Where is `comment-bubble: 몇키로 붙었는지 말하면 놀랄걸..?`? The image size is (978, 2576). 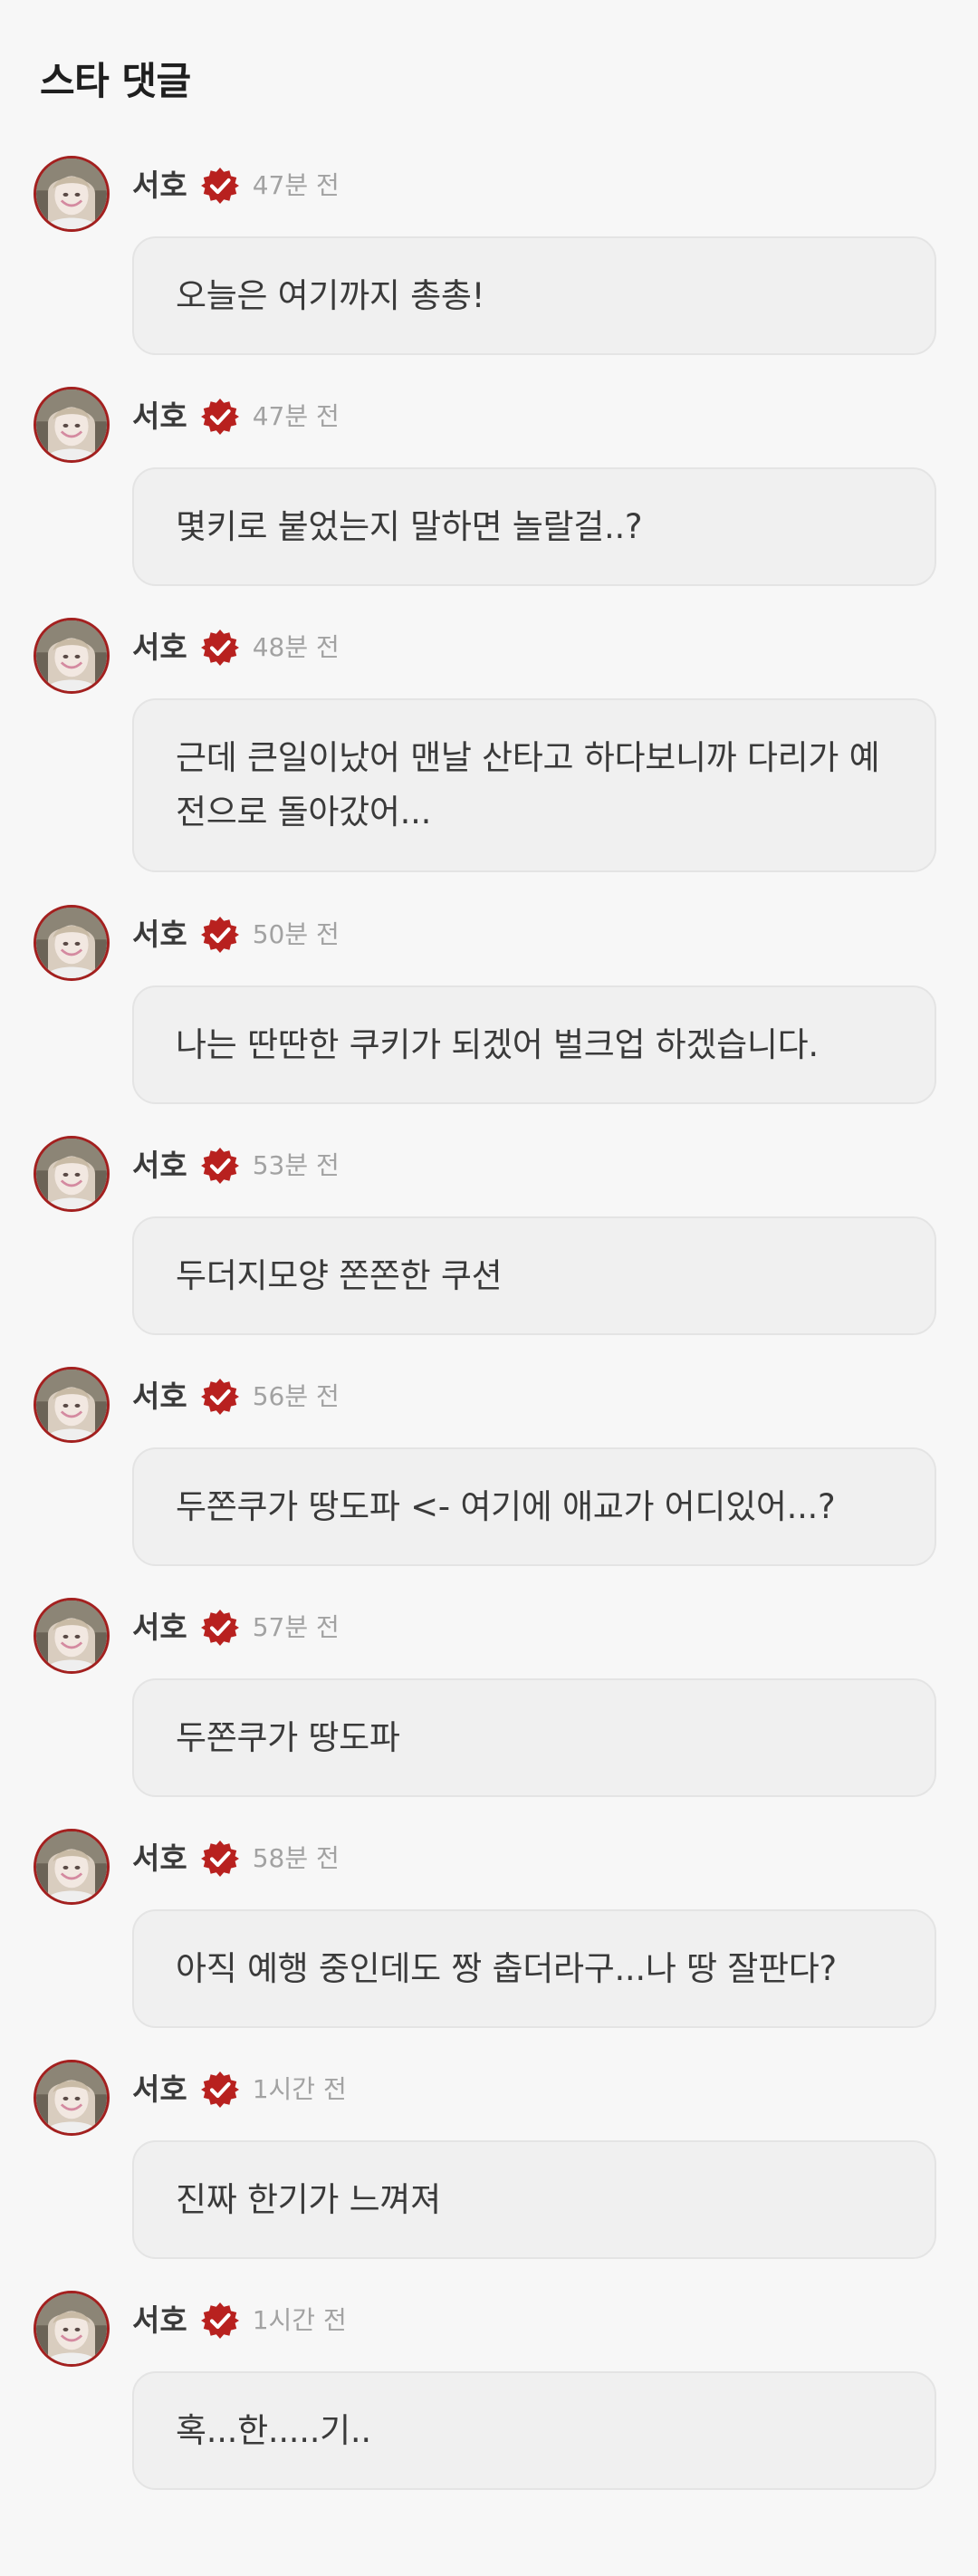 comment-bubble: 몇키로 붙었는지 말하면 놀랄걸..? is located at coordinates (534, 526).